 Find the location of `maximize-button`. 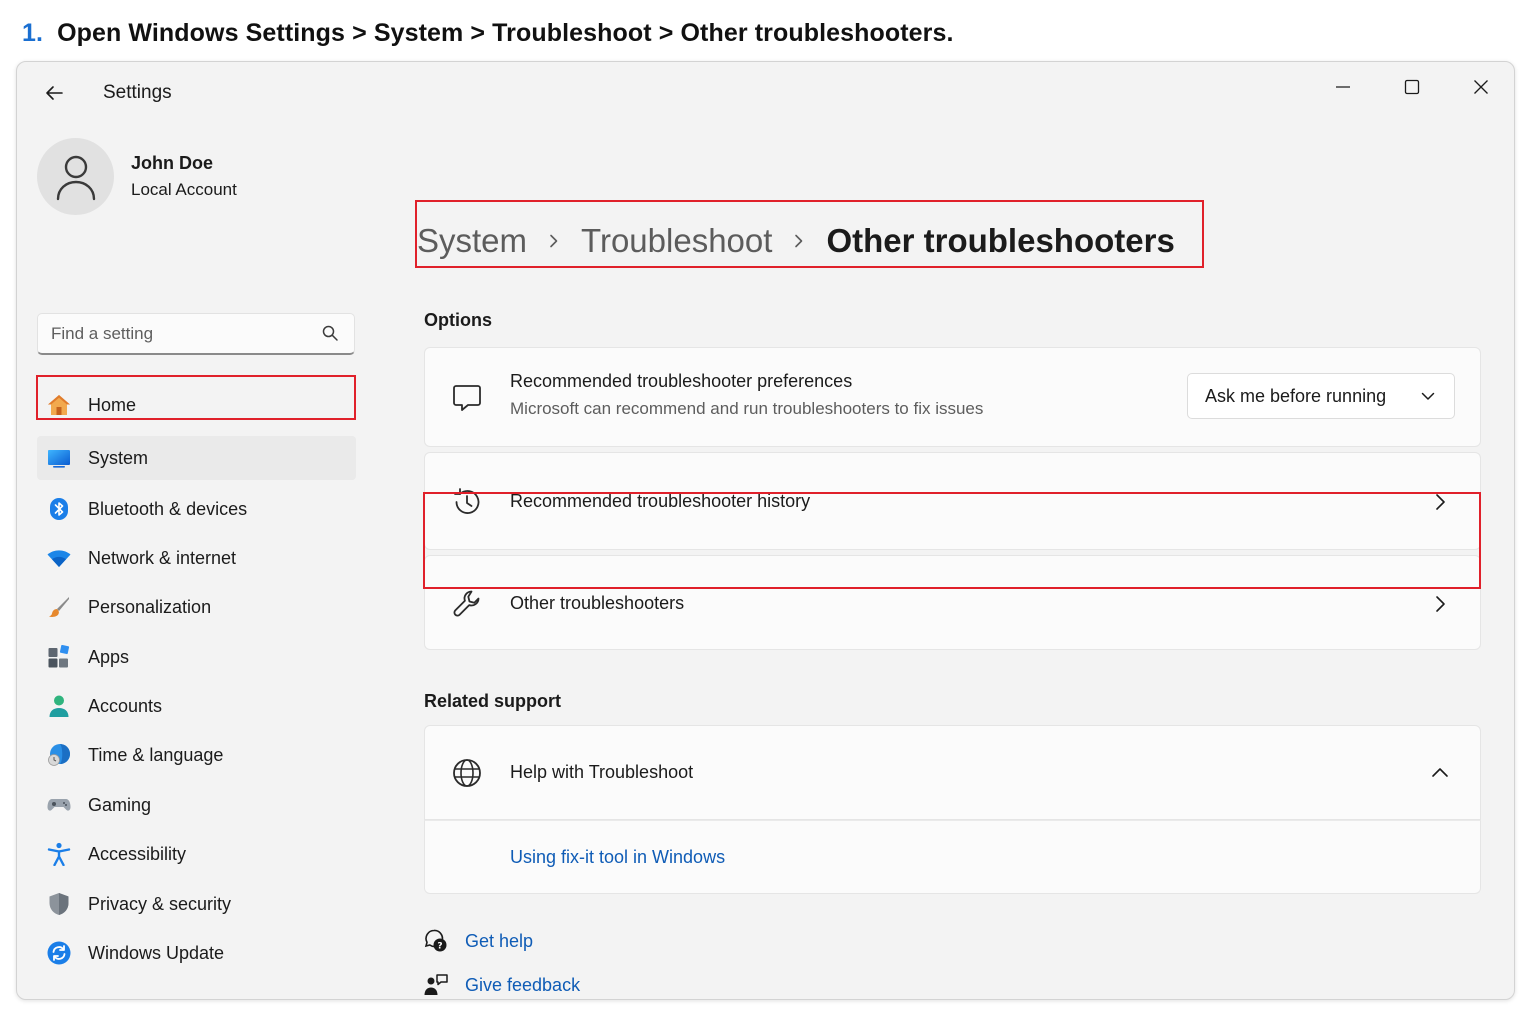

maximize-button is located at coordinates (1412, 87).